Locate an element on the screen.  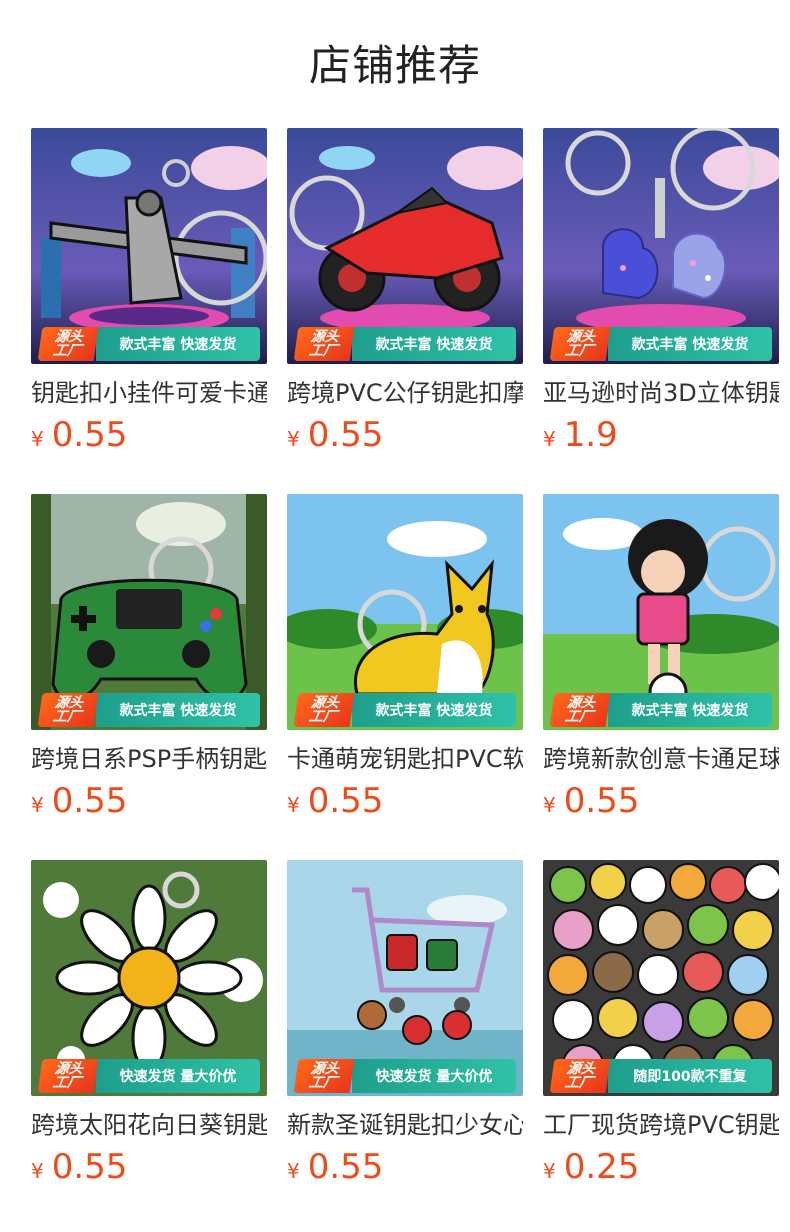
product-card: 源头 工厂 款式丰富 快速发货 卡通萌宠钥匙扣PVC软胶柯基 ¥ 0.55 is located at coordinates (405, 657).